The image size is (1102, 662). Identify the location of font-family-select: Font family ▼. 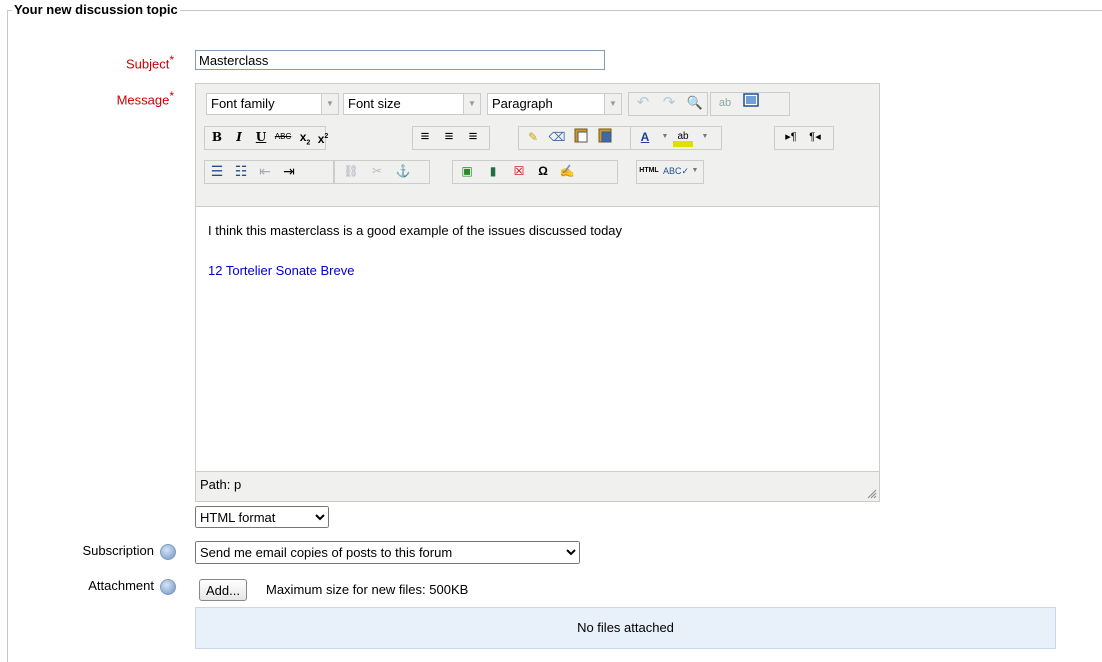
(272, 104).